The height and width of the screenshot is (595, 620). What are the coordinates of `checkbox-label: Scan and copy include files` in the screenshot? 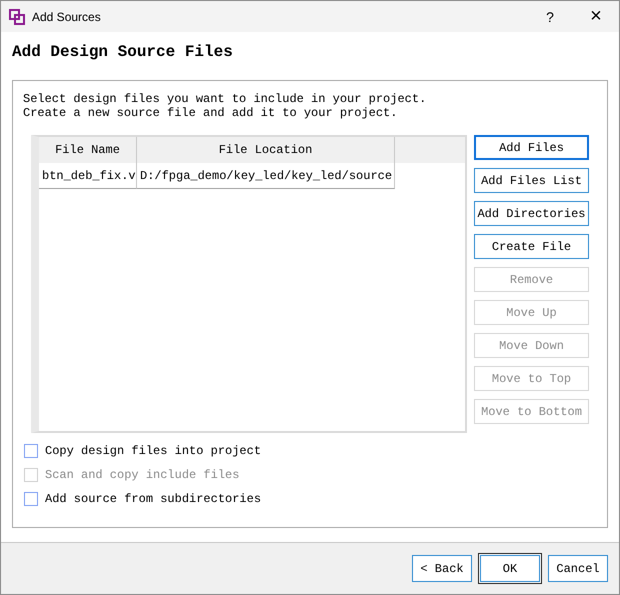 It's located at (142, 475).